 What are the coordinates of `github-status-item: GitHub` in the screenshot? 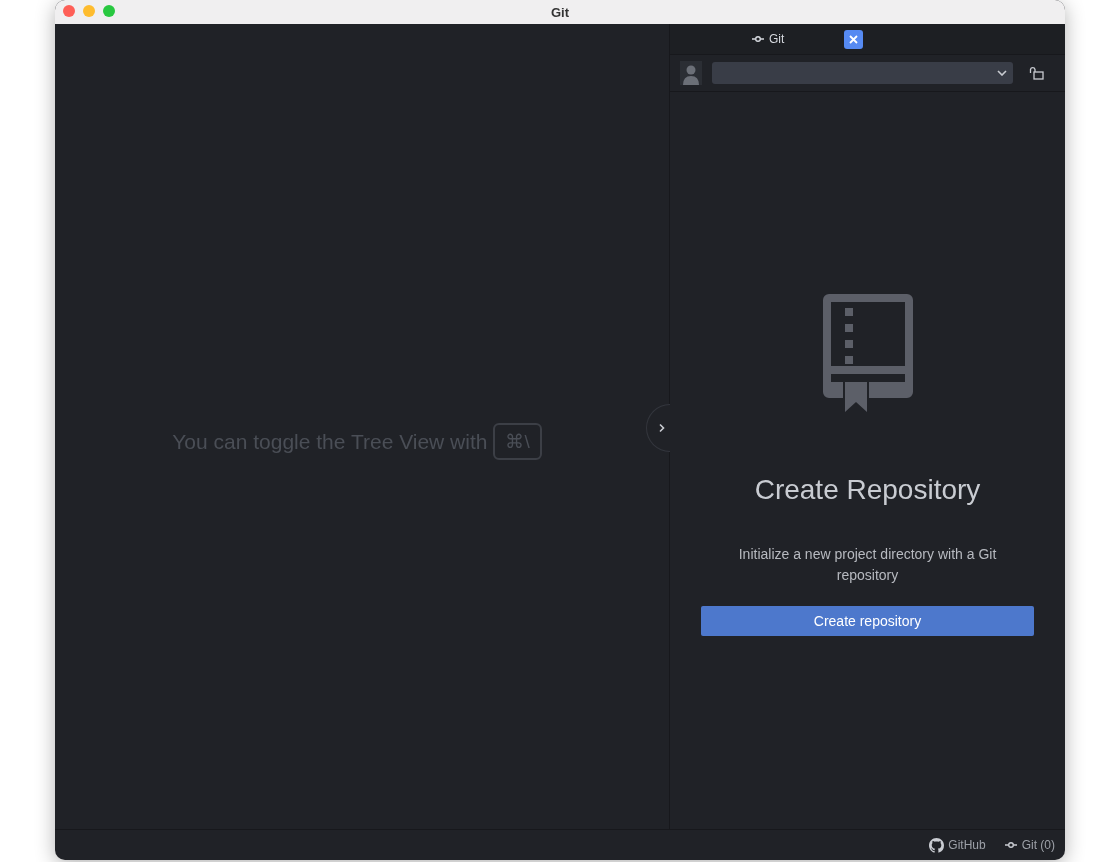 It's located at (957, 845).